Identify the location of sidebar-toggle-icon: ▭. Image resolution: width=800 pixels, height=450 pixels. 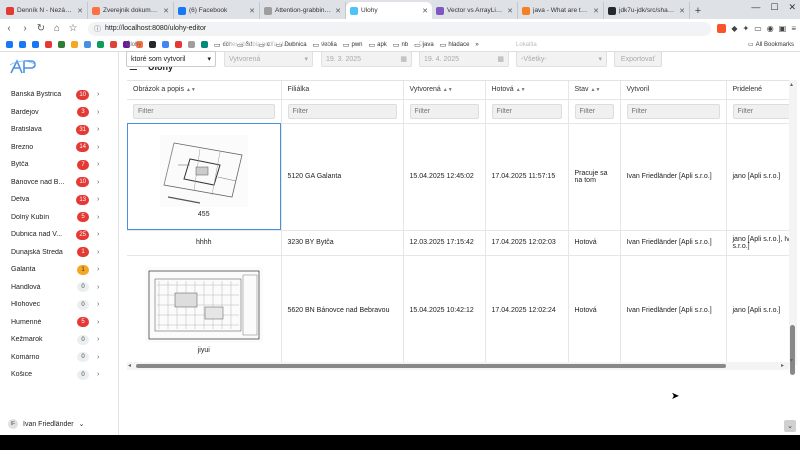
(758, 28).